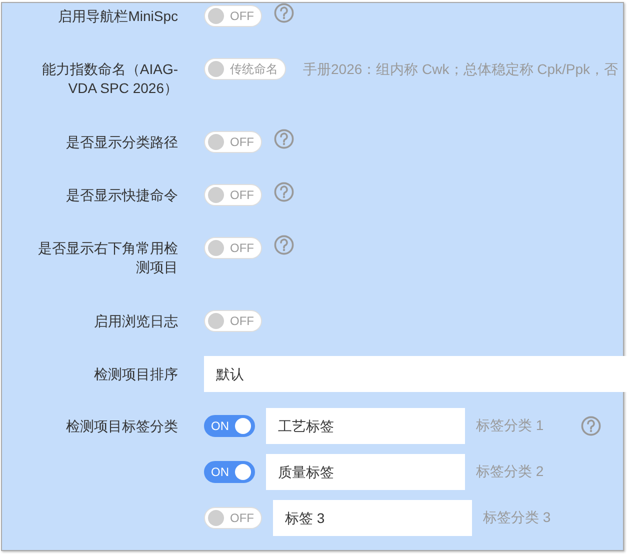 Image resolution: width=631 pixels, height=558 pixels. Describe the element at coordinates (365, 472) in the screenshot. I see `input-field: 质量标签` at that location.